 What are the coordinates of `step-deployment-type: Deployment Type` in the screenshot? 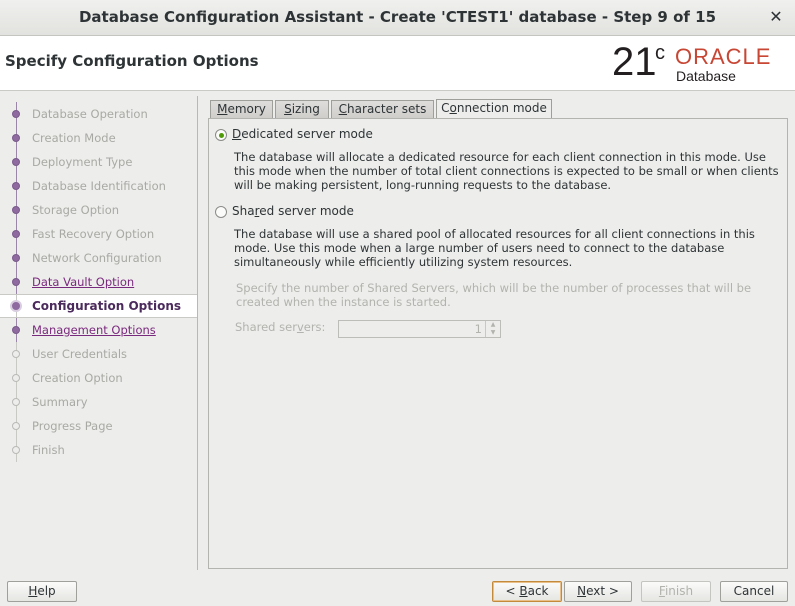 It's located at (98, 162).